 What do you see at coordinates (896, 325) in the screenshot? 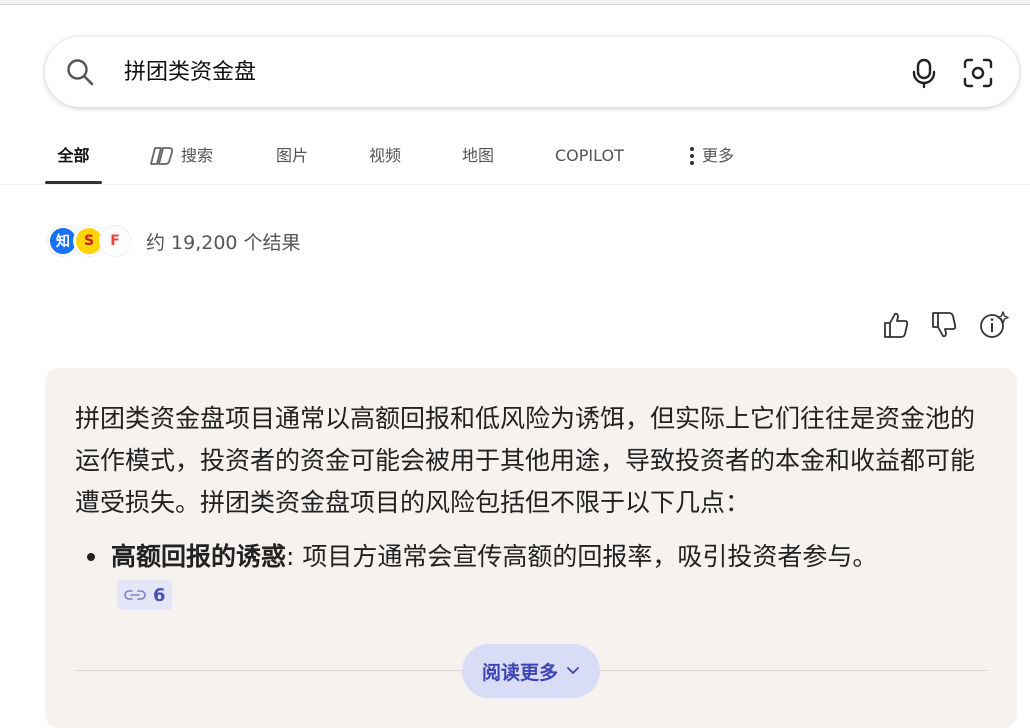
I see `thumbs-up-icon` at bounding box center [896, 325].